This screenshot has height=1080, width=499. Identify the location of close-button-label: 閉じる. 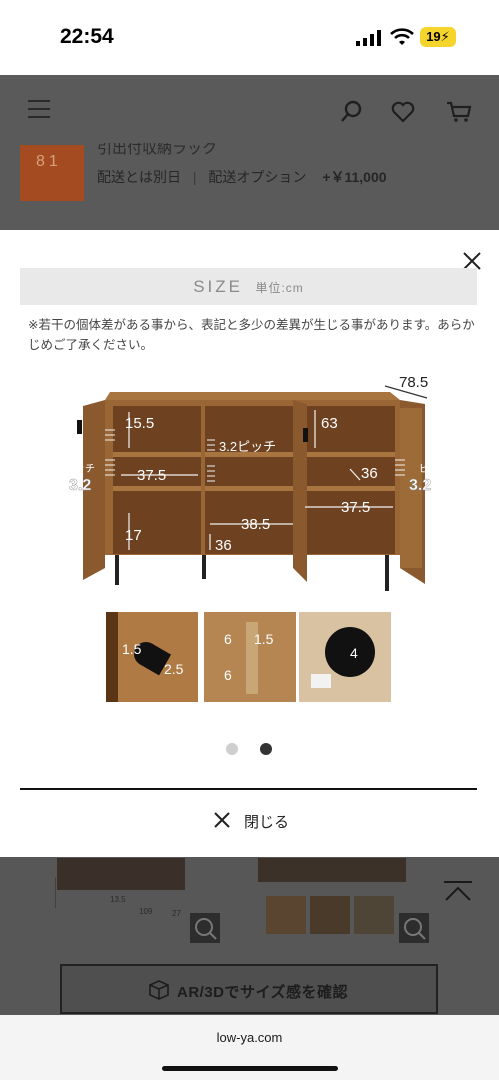
(267, 822).